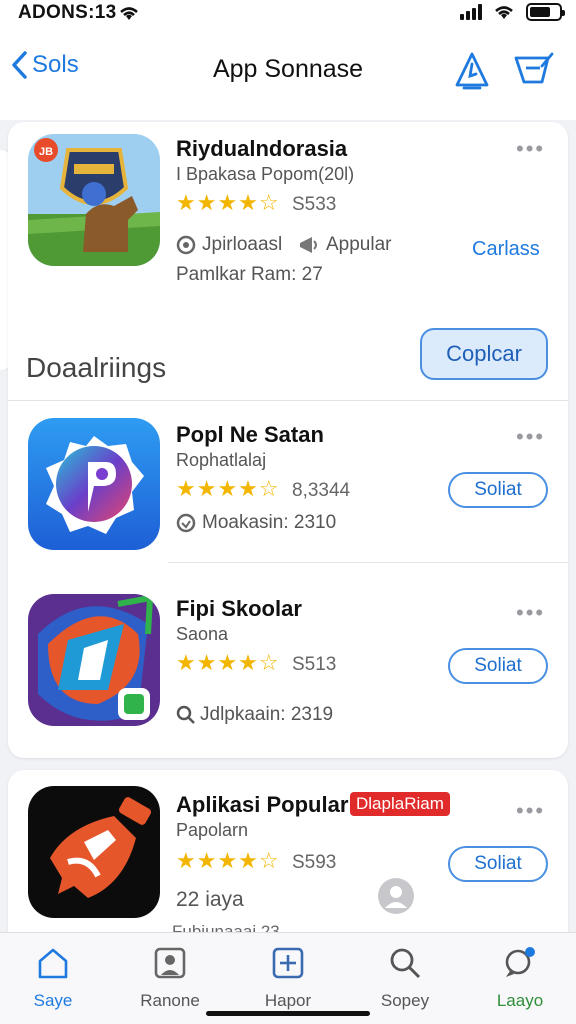 The height and width of the screenshot is (1024, 576). I want to click on app-name-1: Popl Ne Satan, so click(250, 435).